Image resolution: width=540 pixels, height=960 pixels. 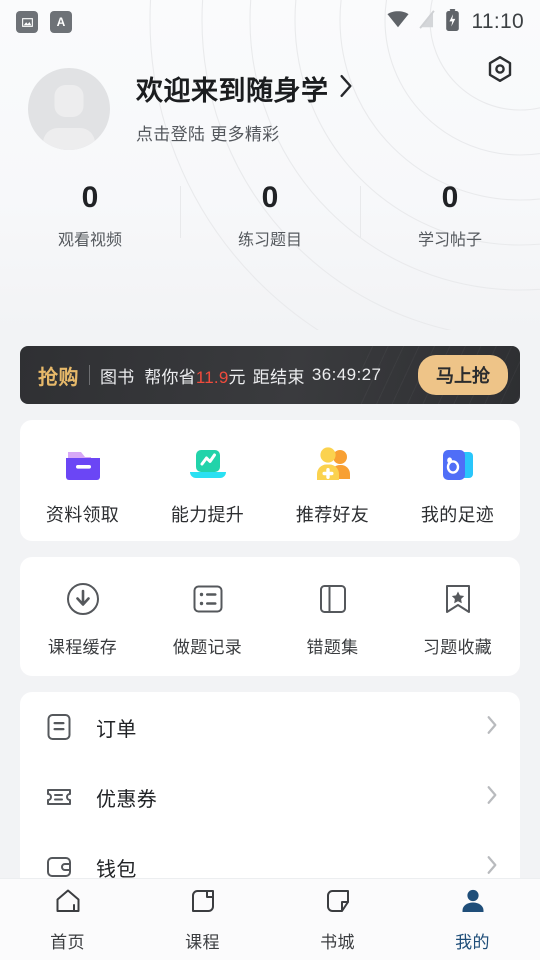 What do you see at coordinates (452, 22) in the screenshot?
I see `battery-charging-icon` at bounding box center [452, 22].